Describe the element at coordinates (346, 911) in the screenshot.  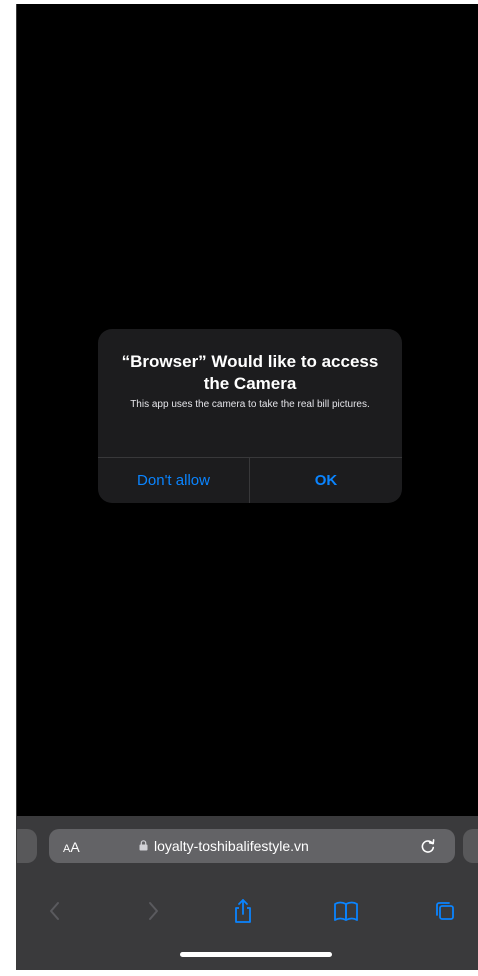
I see `bookmarks-icon` at that location.